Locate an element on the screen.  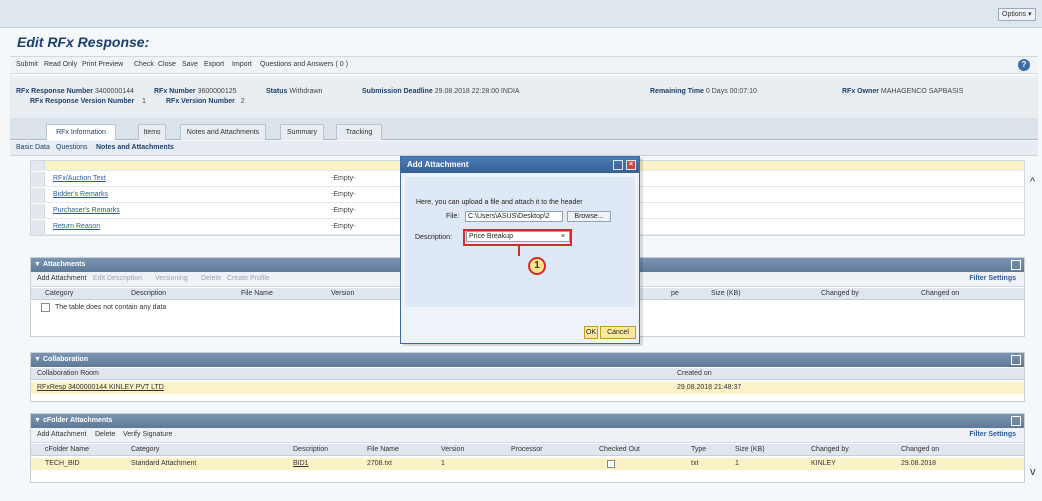
category-cell: Standard Attachment is located at coordinates (164, 463).